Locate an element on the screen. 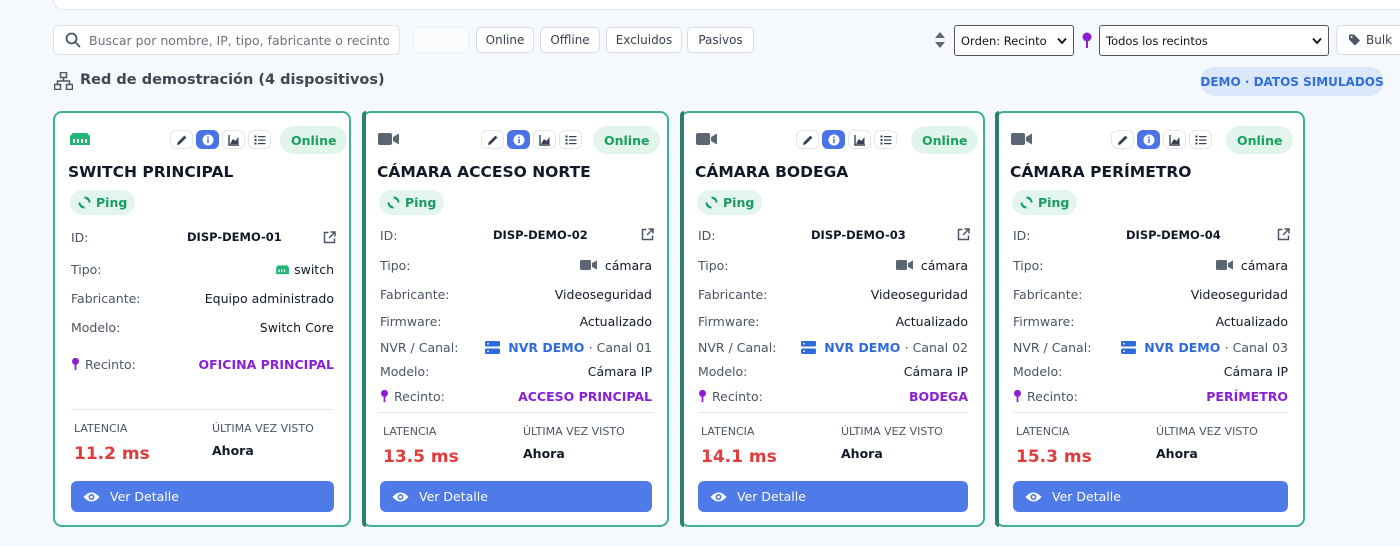 Image resolution: width=1400 pixels, height=546 pixels. demo-badge: DEMO · DATOS SIMULADOS is located at coordinates (1292, 81).